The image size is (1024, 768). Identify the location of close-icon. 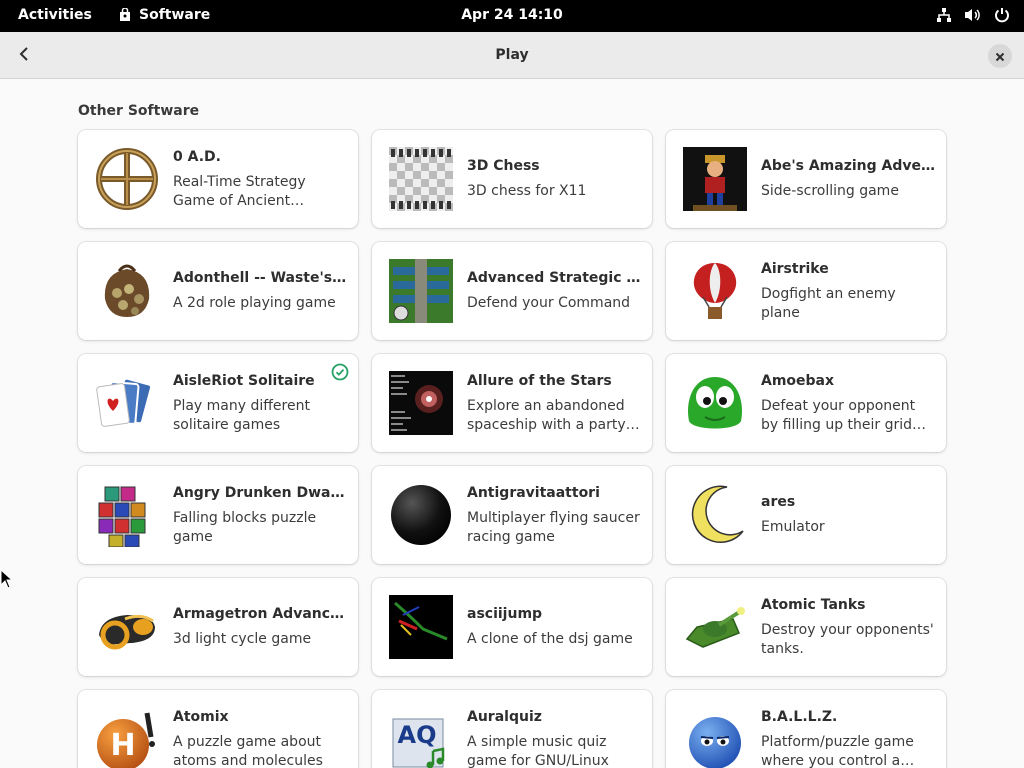
(1000, 56).